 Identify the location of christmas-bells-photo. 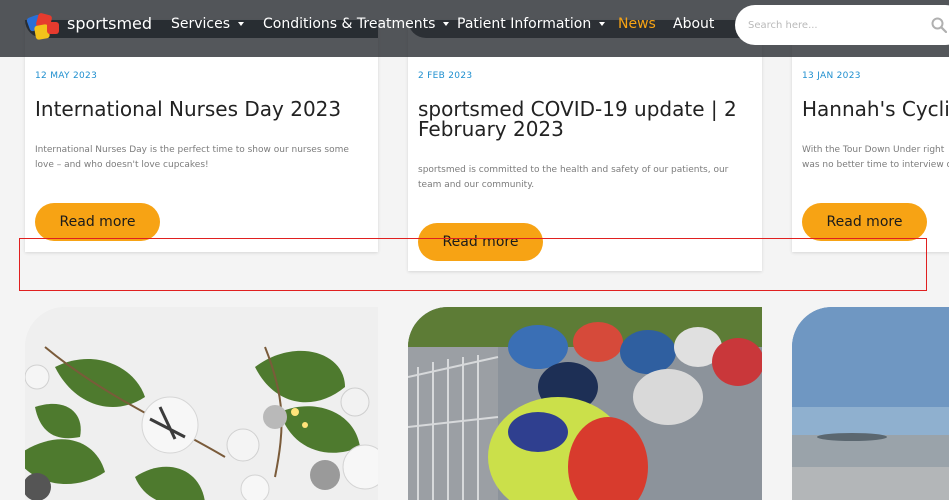
(201, 403).